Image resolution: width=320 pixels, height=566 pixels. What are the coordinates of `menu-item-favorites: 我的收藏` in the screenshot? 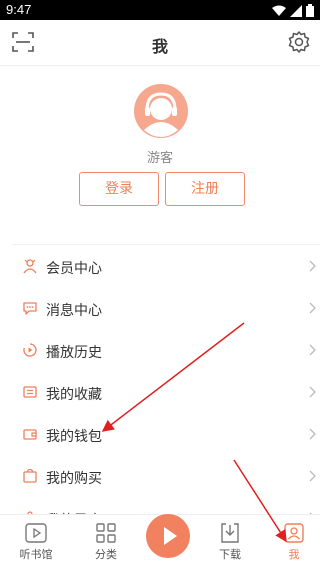 It's located at (166, 392).